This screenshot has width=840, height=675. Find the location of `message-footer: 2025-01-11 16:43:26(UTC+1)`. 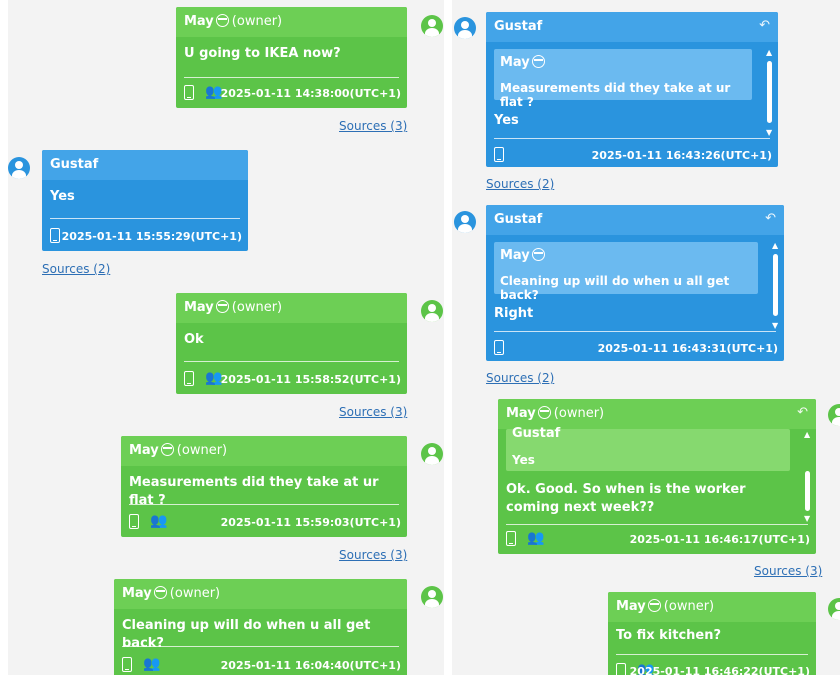

message-footer: 2025-01-11 16:43:26(UTC+1) is located at coordinates (633, 156).